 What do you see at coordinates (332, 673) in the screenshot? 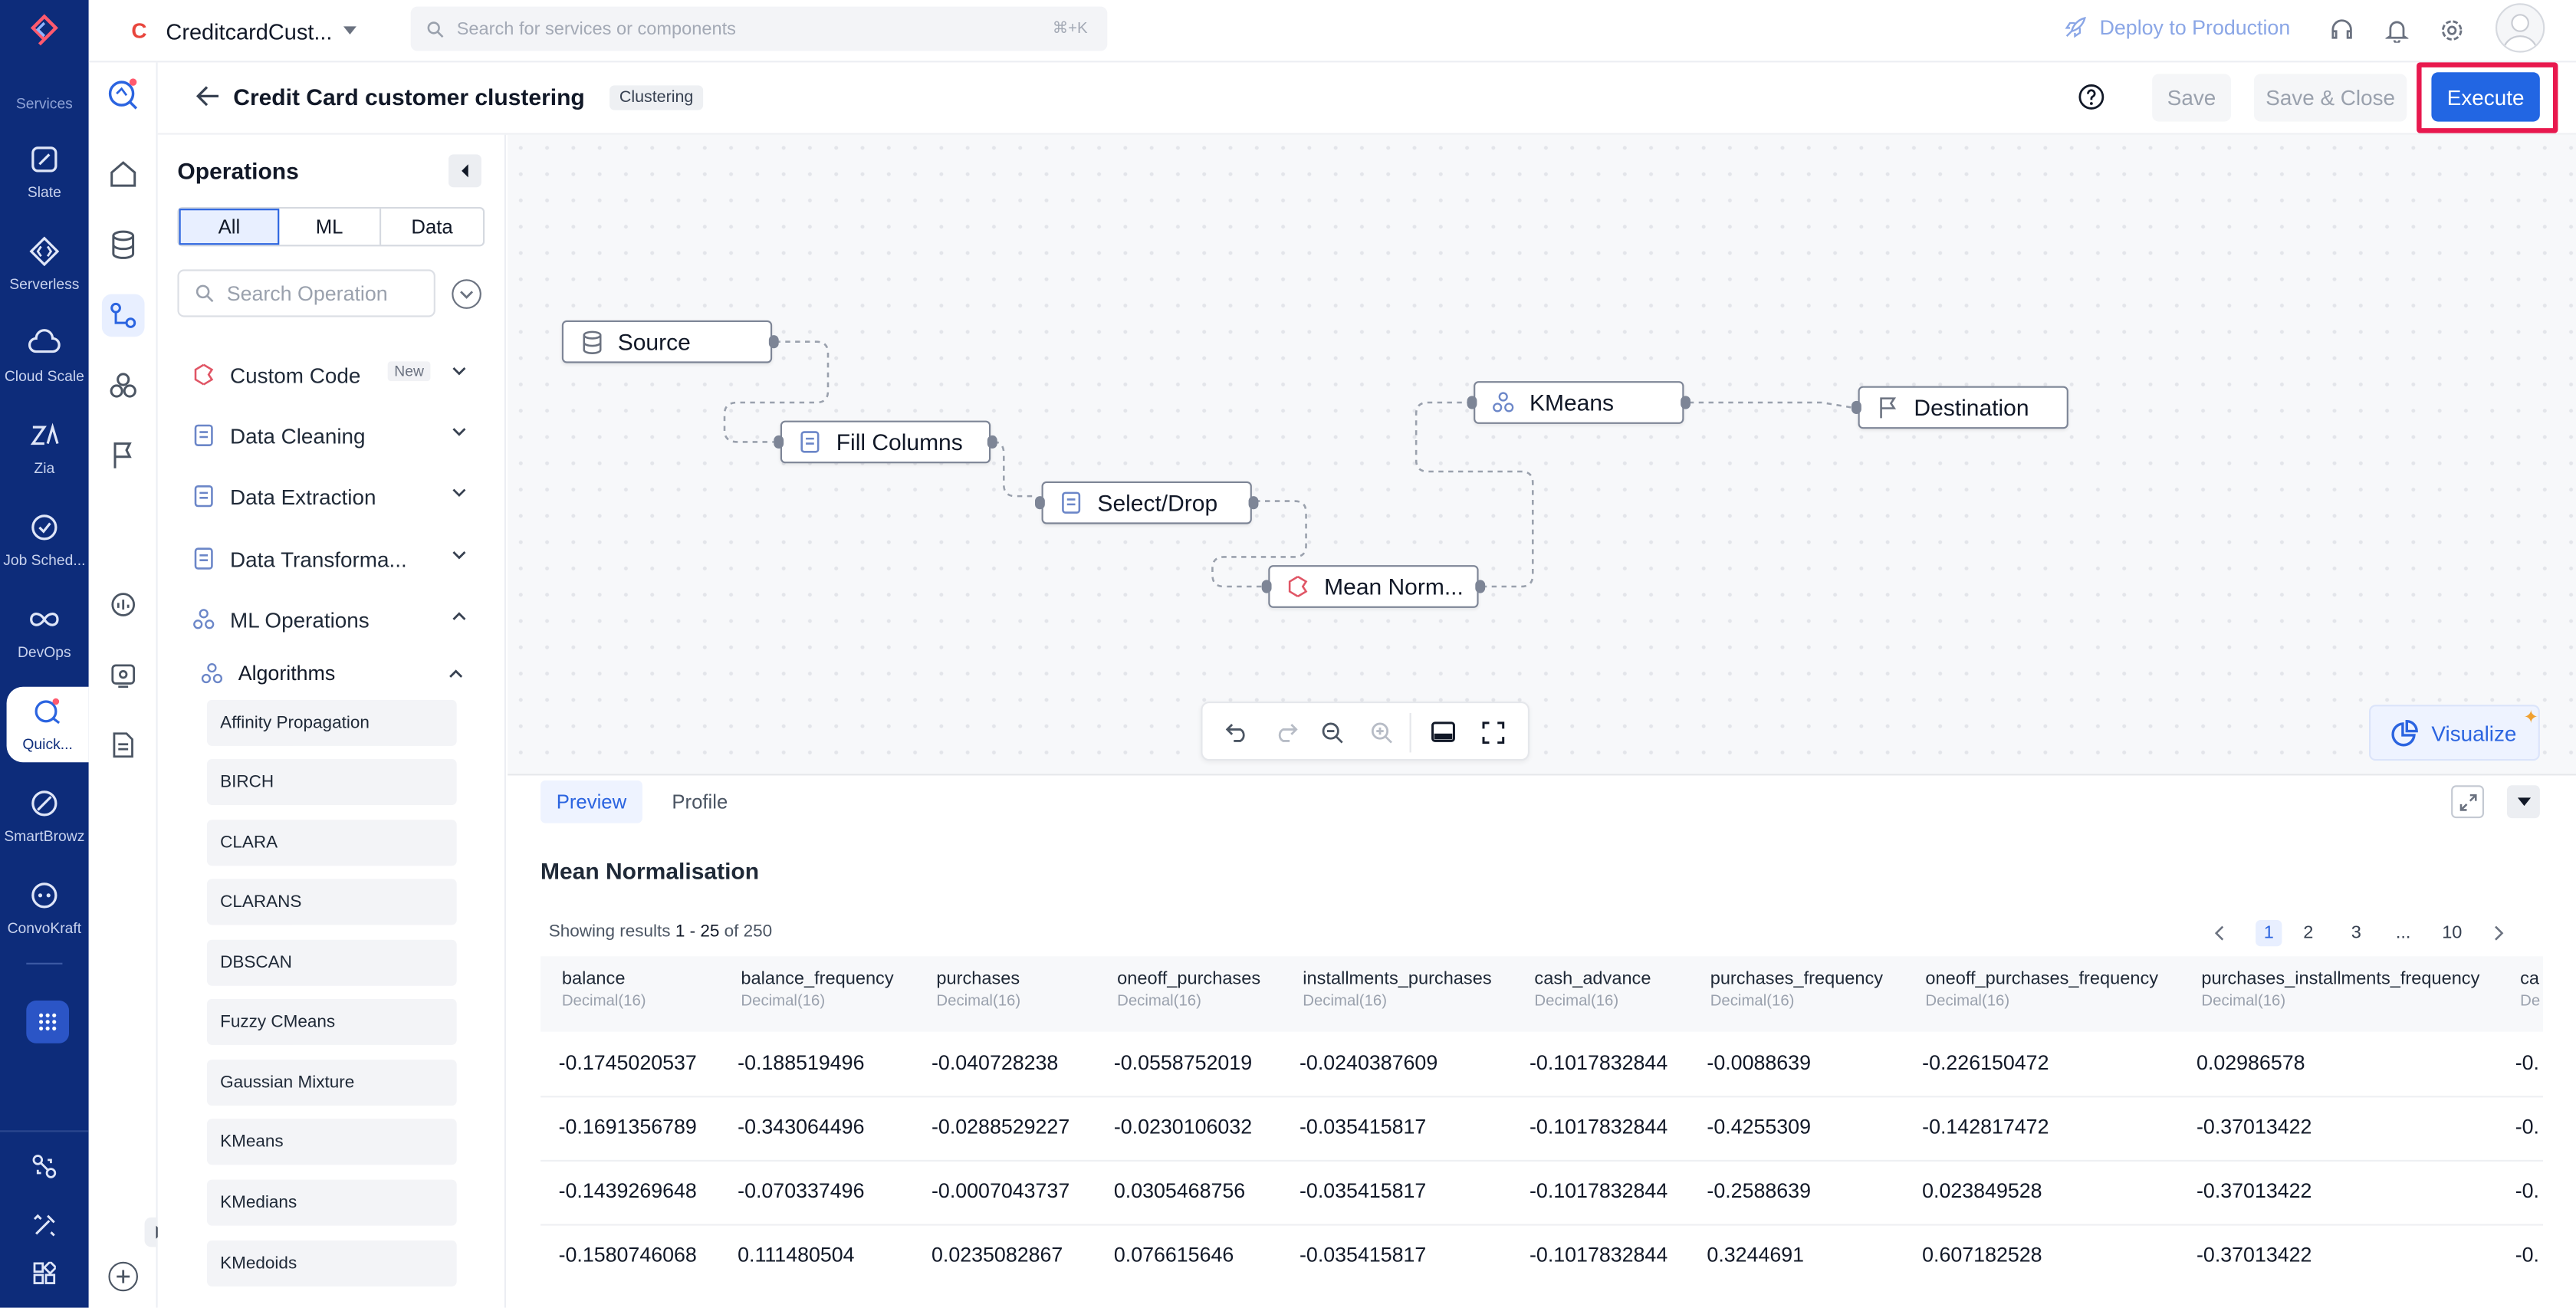
I see `subcategory-algorithms: Algorithms` at bounding box center [332, 673].